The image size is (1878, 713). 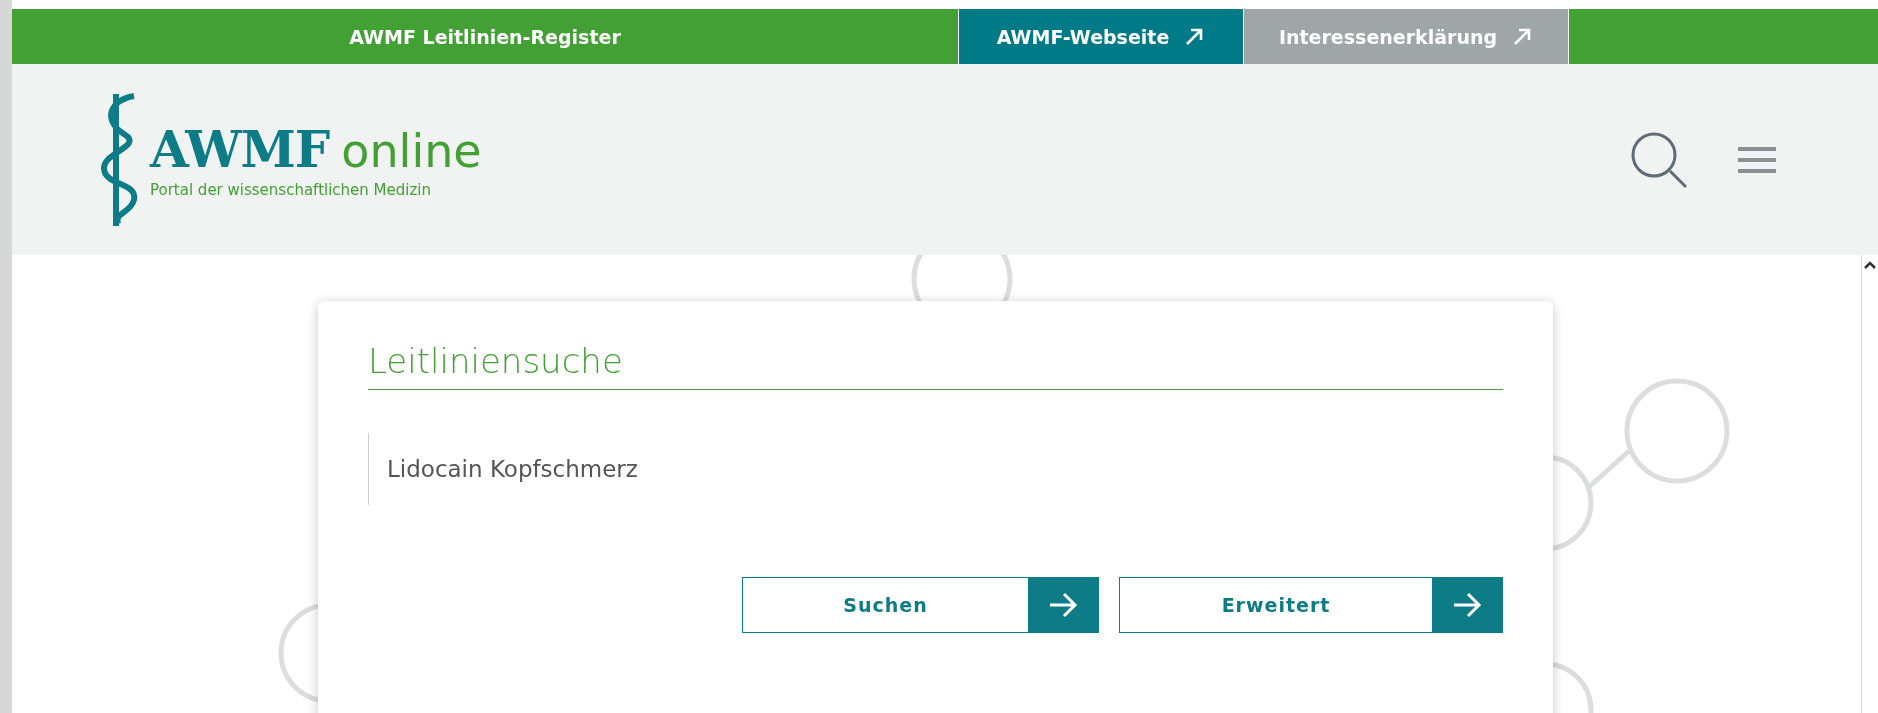 What do you see at coordinates (1100, 36) in the screenshot?
I see `external-link: AWMF-Webseite` at bounding box center [1100, 36].